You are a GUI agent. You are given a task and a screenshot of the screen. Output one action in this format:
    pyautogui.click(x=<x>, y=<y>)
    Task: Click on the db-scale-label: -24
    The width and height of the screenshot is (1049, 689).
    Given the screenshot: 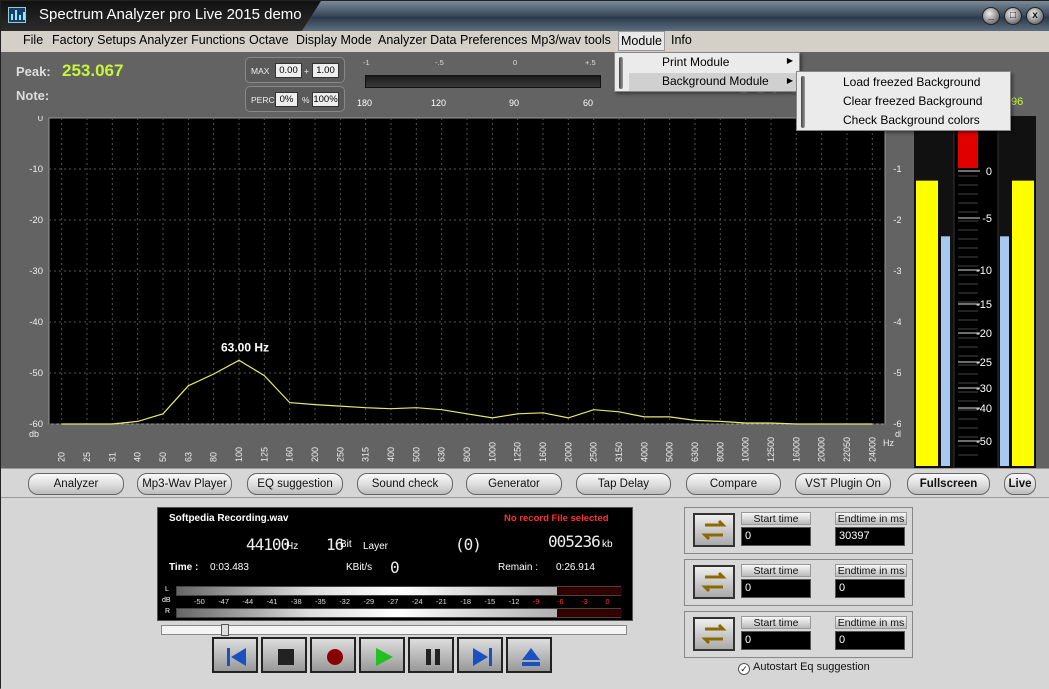 What is the action you would take?
    pyautogui.click(x=417, y=601)
    